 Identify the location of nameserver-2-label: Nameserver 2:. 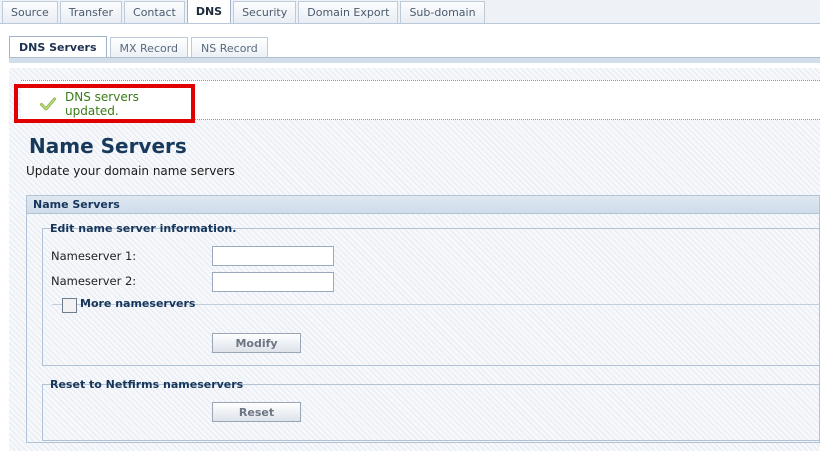
(94, 281).